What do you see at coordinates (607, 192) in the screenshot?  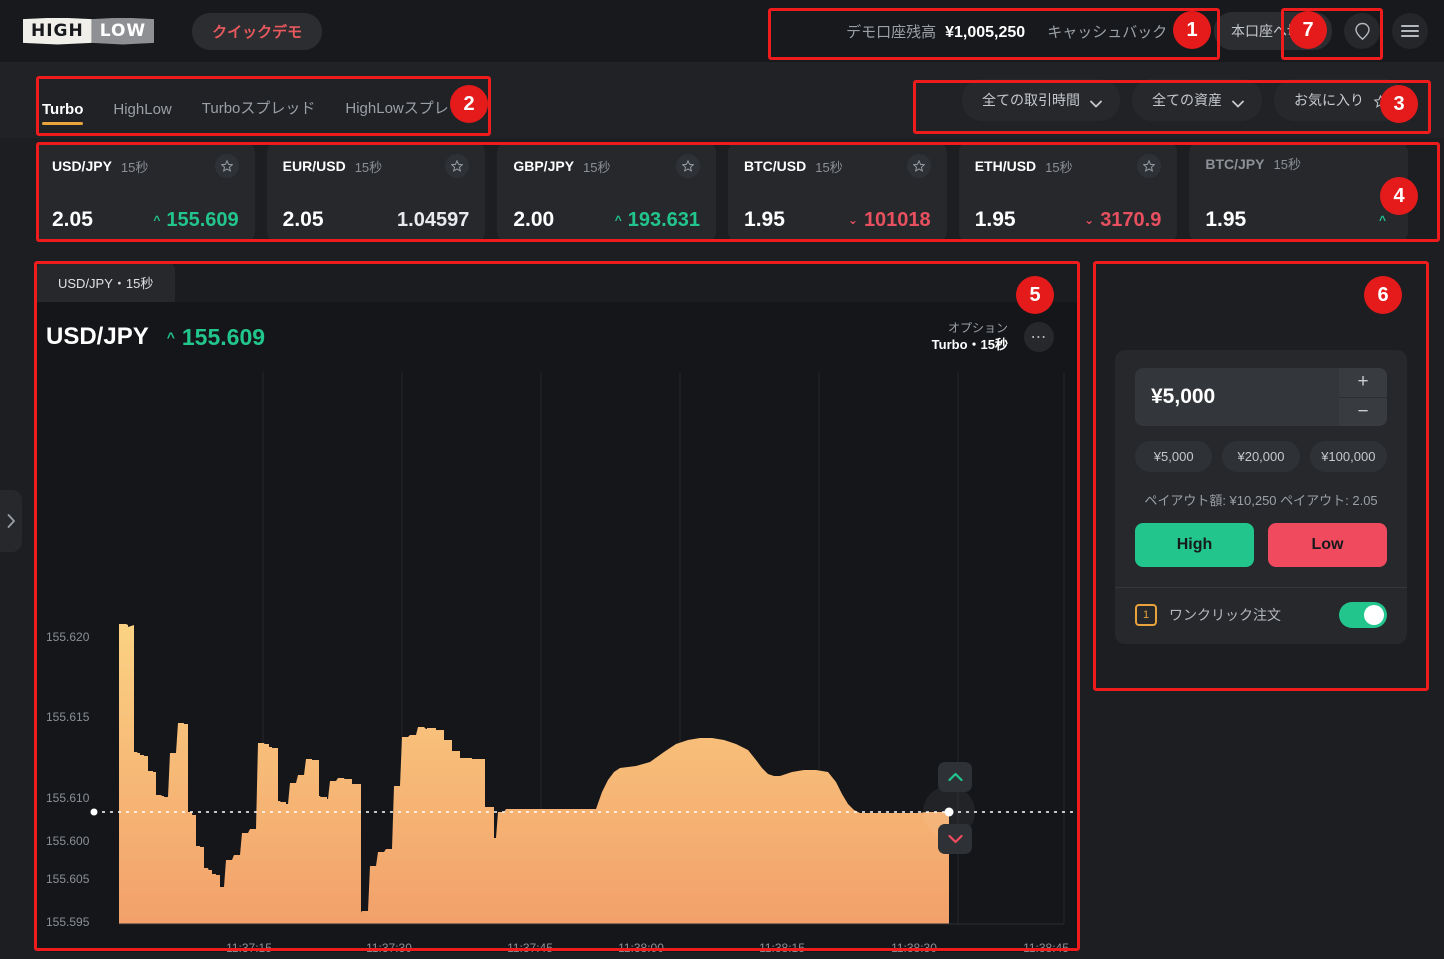 I see `asset-card-gbpjpy: GBP/JPY 15秒 2.00 ^ 193.631` at bounding box center [607, 192].